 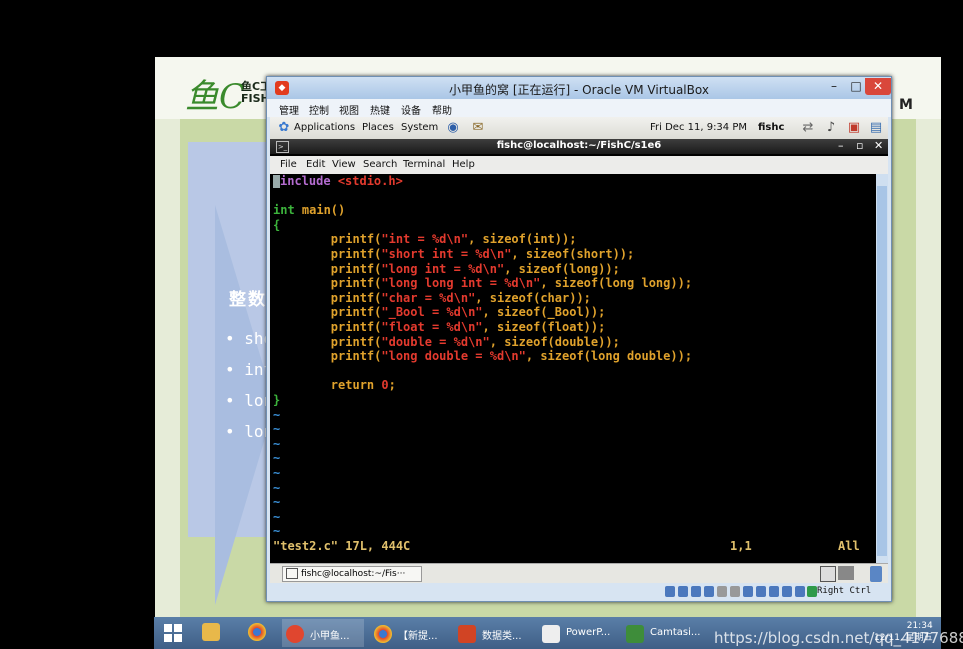 I want to click on menu-devices: 设备, so click(x=411, y=109).